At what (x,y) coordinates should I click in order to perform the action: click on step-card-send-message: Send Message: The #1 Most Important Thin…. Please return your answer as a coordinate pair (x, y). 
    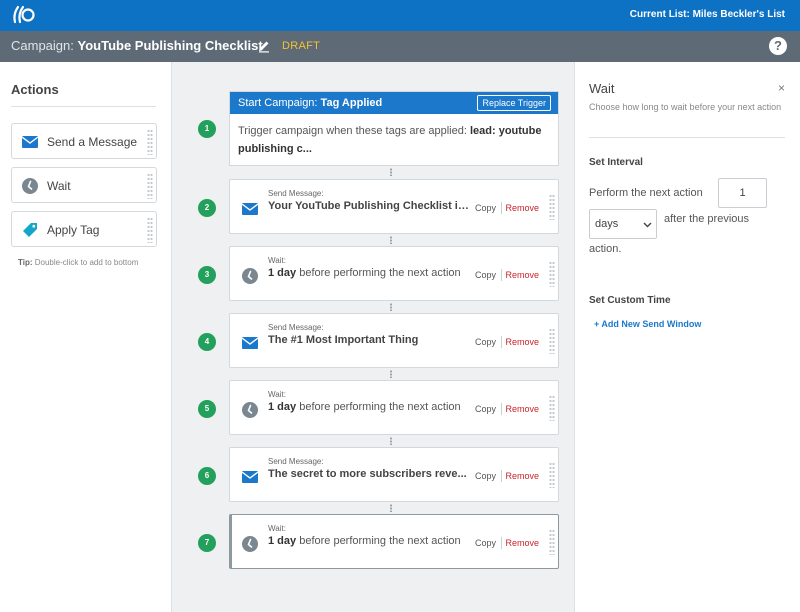
    Looking at the image, I should click on (394, 340).